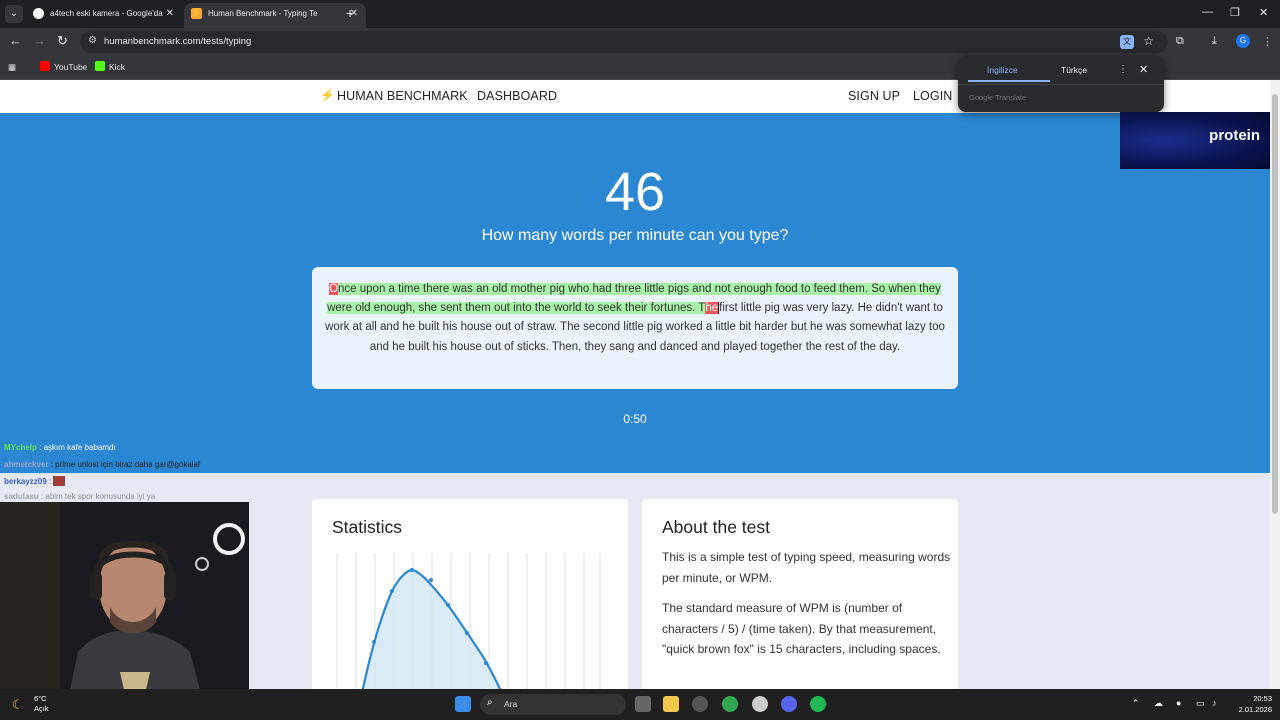  What do you see at coordinates (671, 704) in the screenshot?
I see `file-explorer-icon` at bounding box center [671, 704].